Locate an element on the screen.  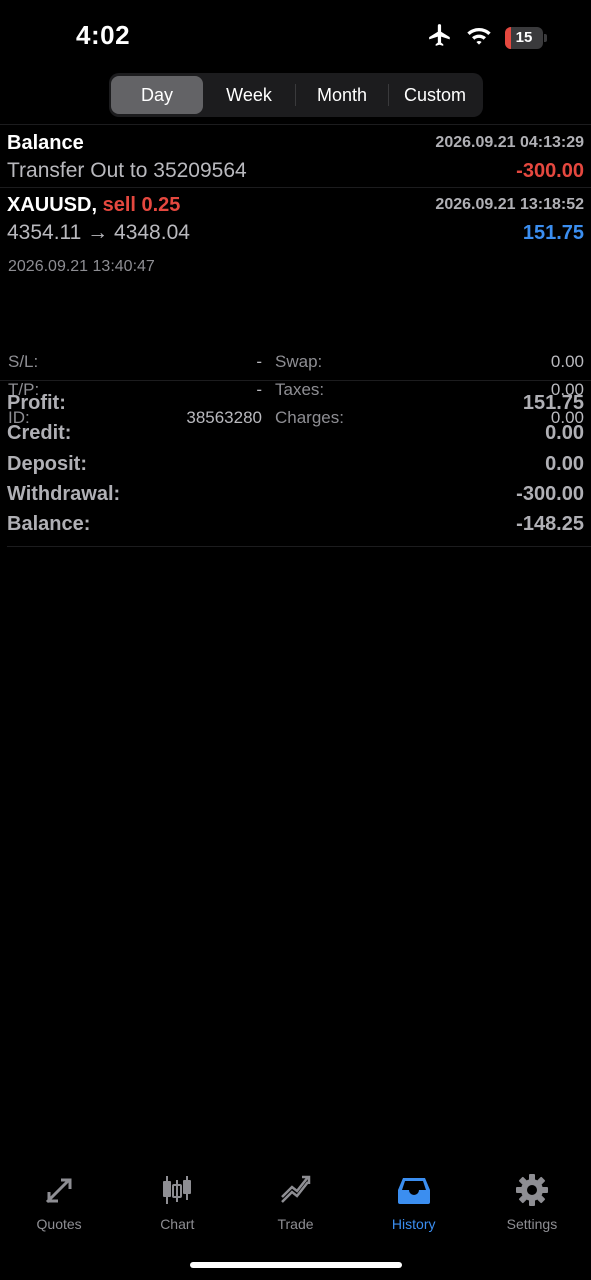
period-segmented-control: Day Week Month Custom is located at coordinates (296, 95).